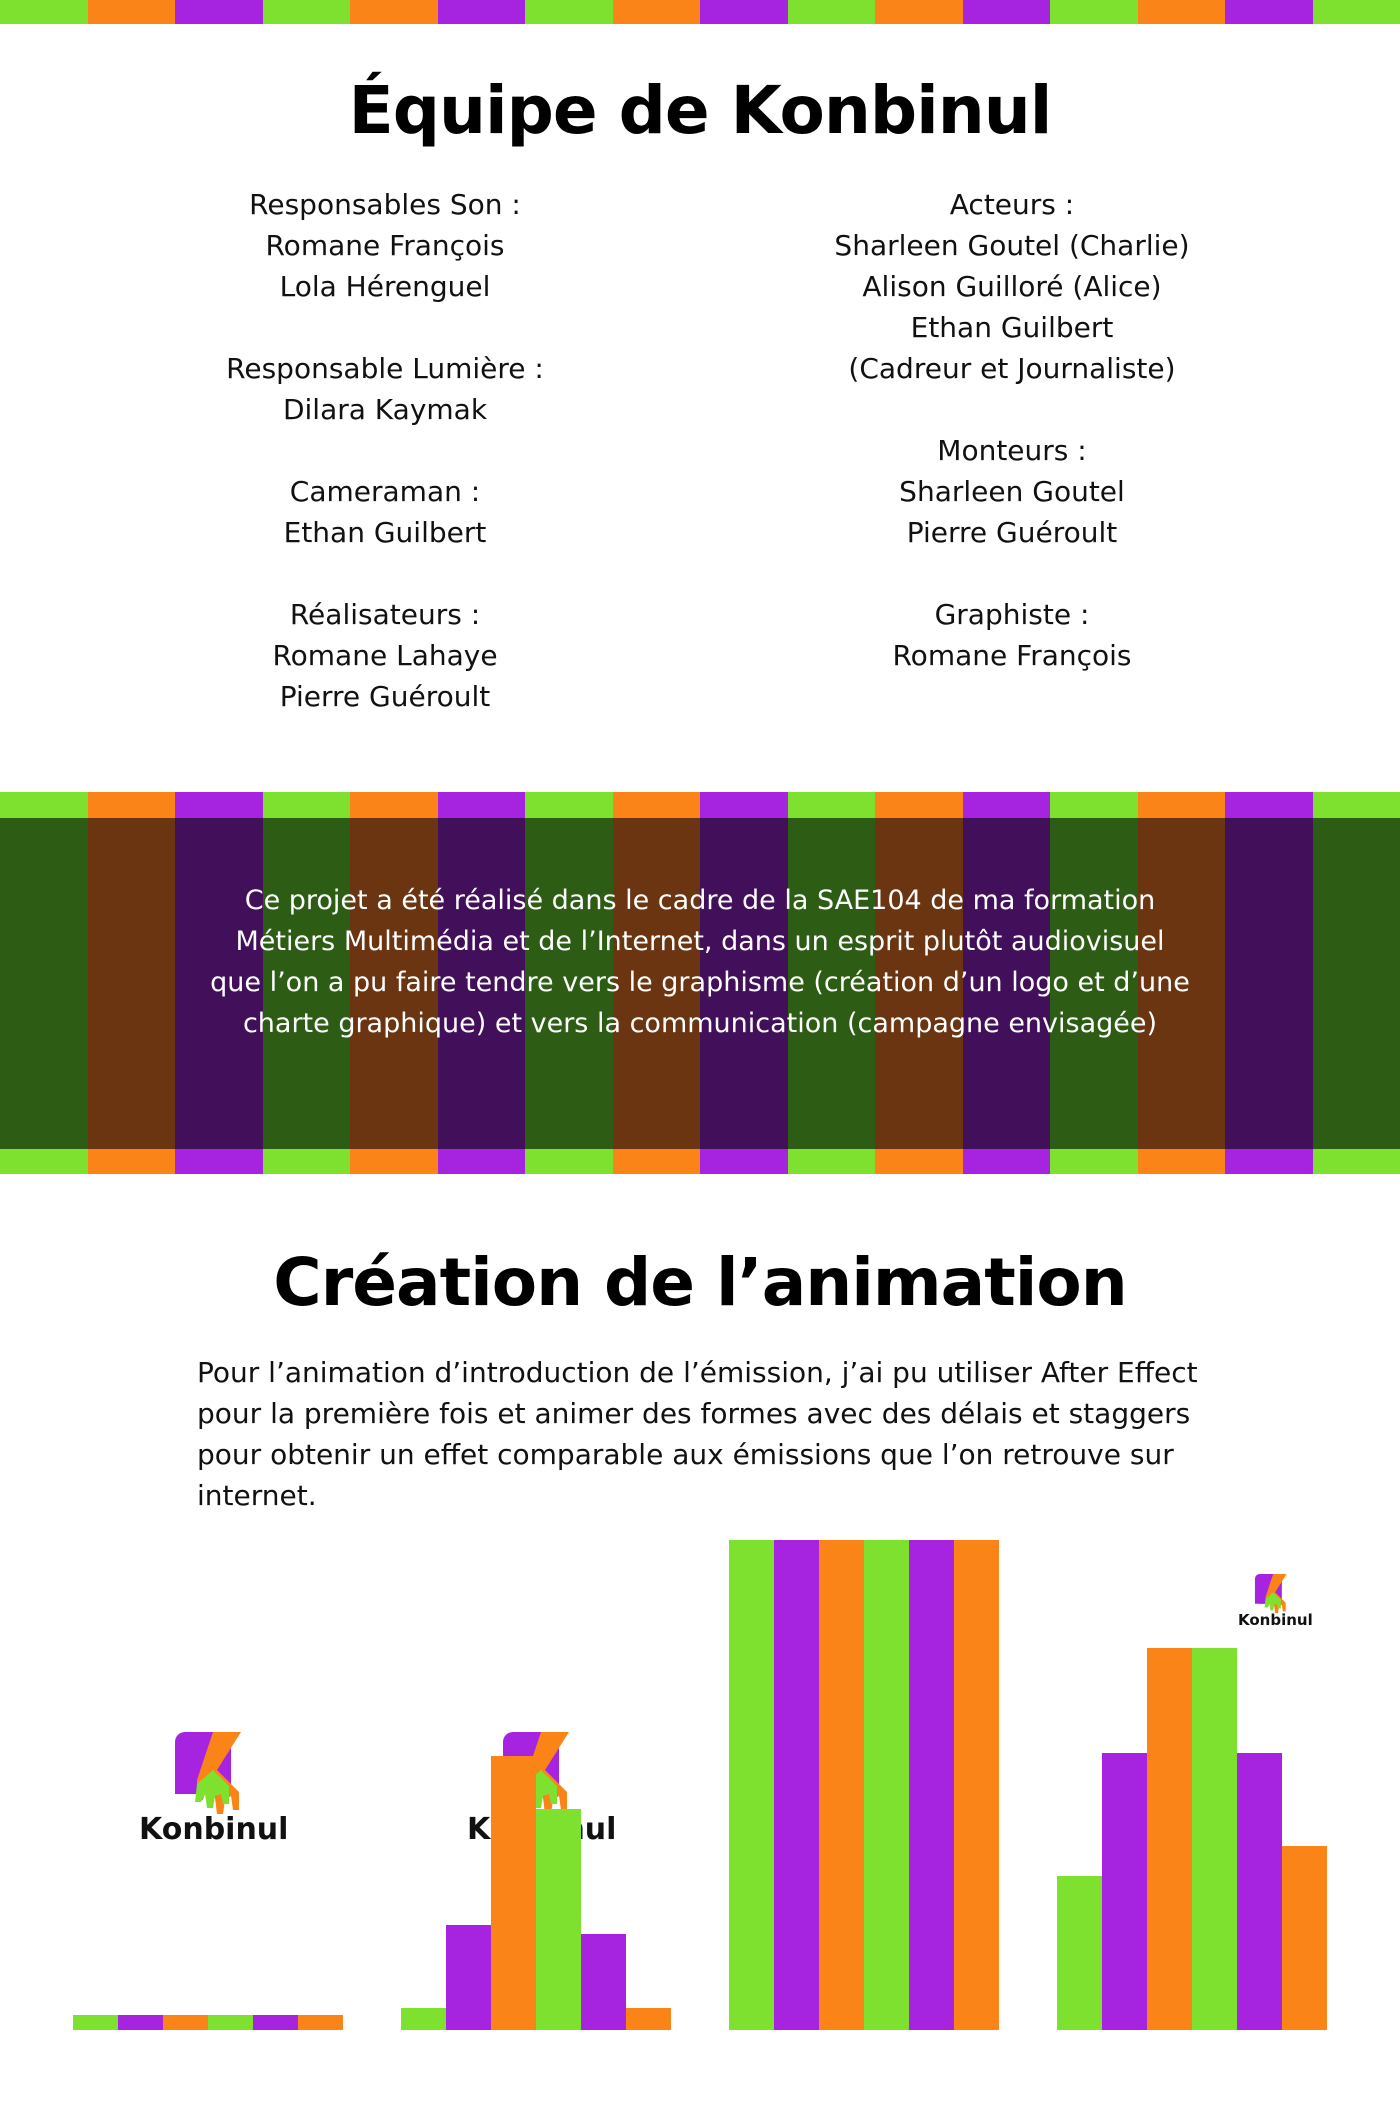 The width and height of the screenshot is (1400, 2128). I want to click on role-label: Responsables Son :, so click(385, 204).